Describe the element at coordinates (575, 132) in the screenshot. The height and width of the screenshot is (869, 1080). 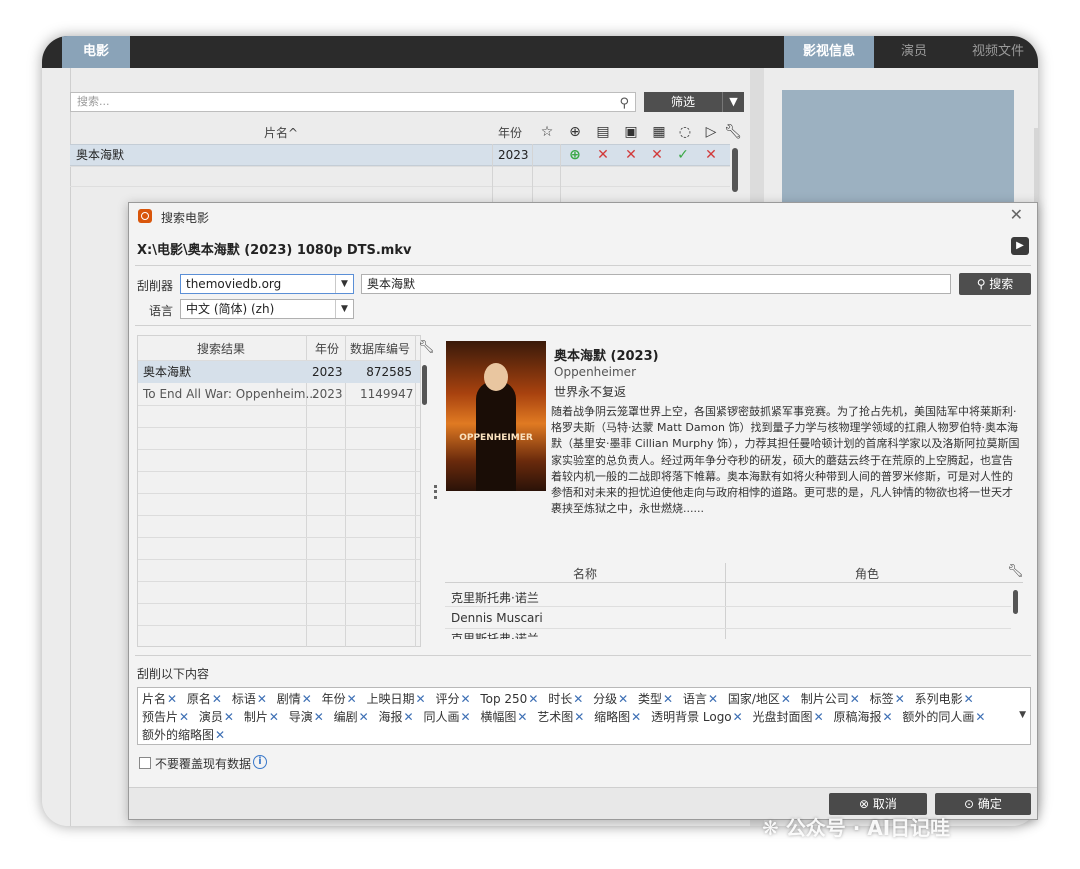
I see `add-circle-icon: ⊕` at that location.